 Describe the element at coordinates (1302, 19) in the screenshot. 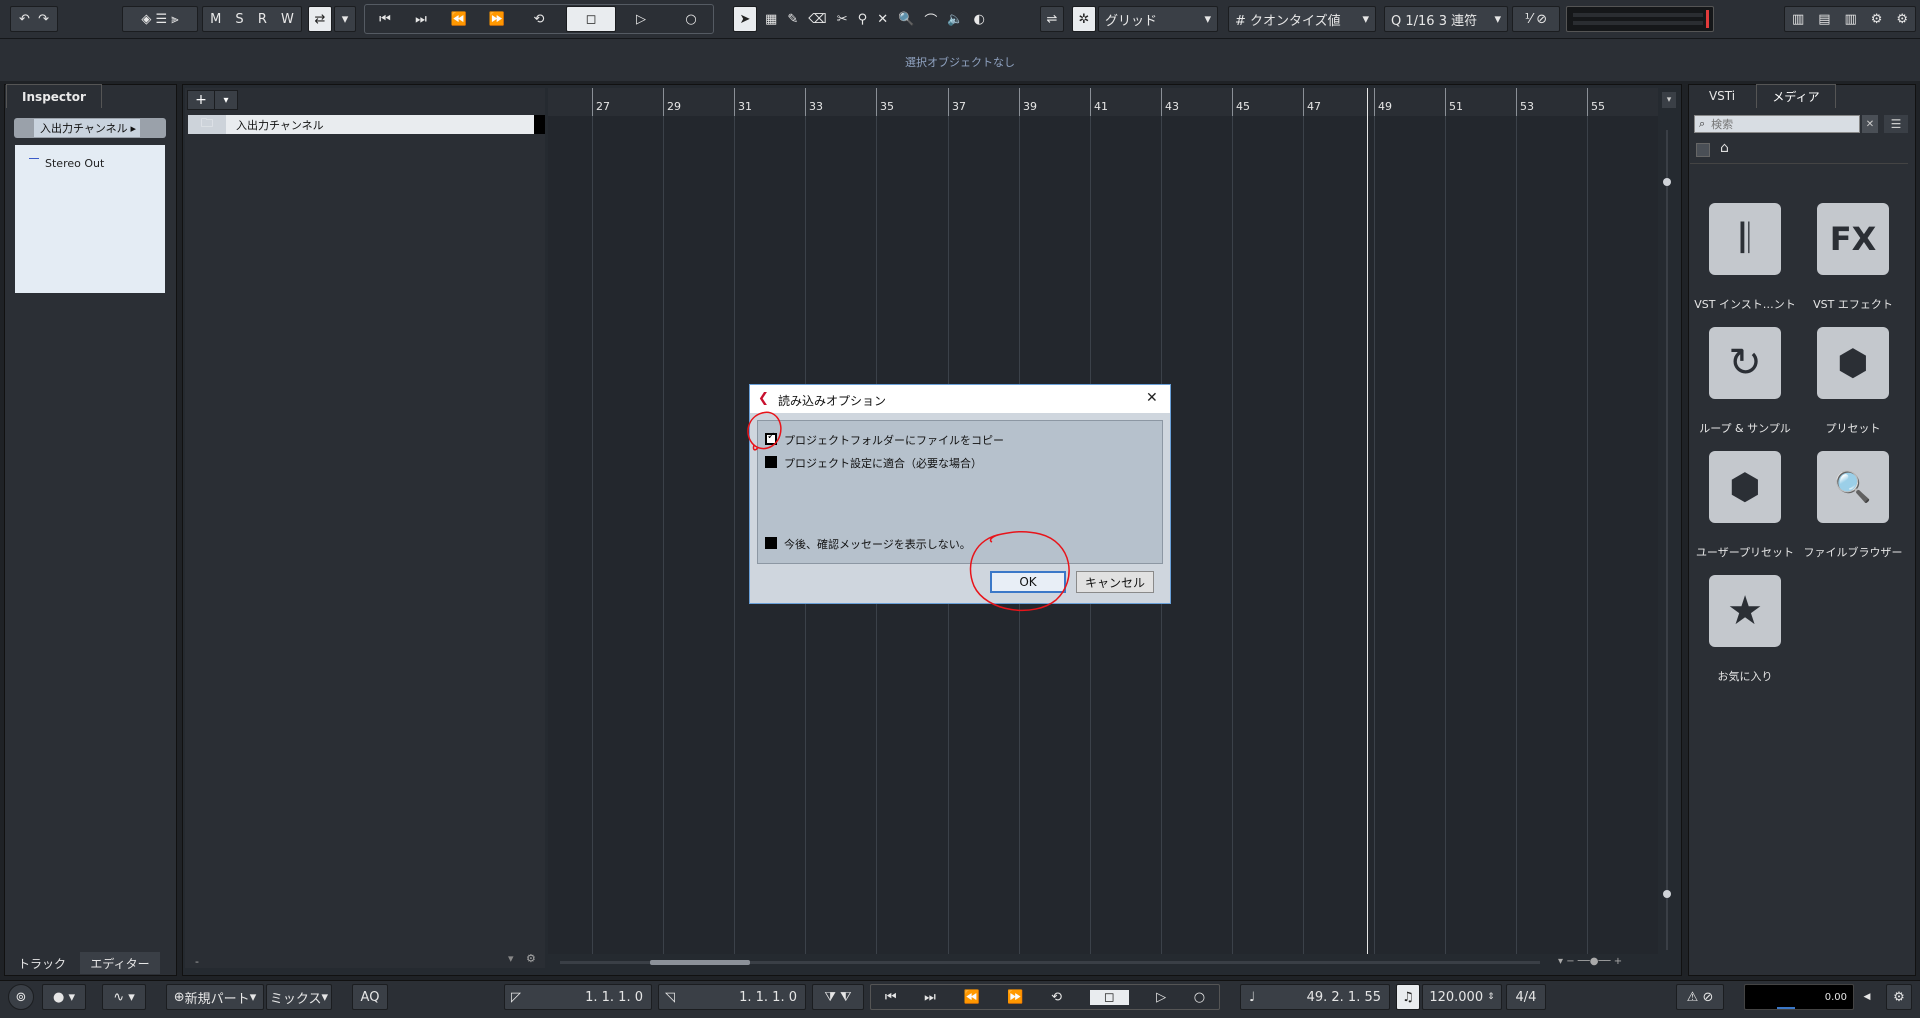

I see `quantize-dropdown: # クオンタイズ値 ▾` at that location.